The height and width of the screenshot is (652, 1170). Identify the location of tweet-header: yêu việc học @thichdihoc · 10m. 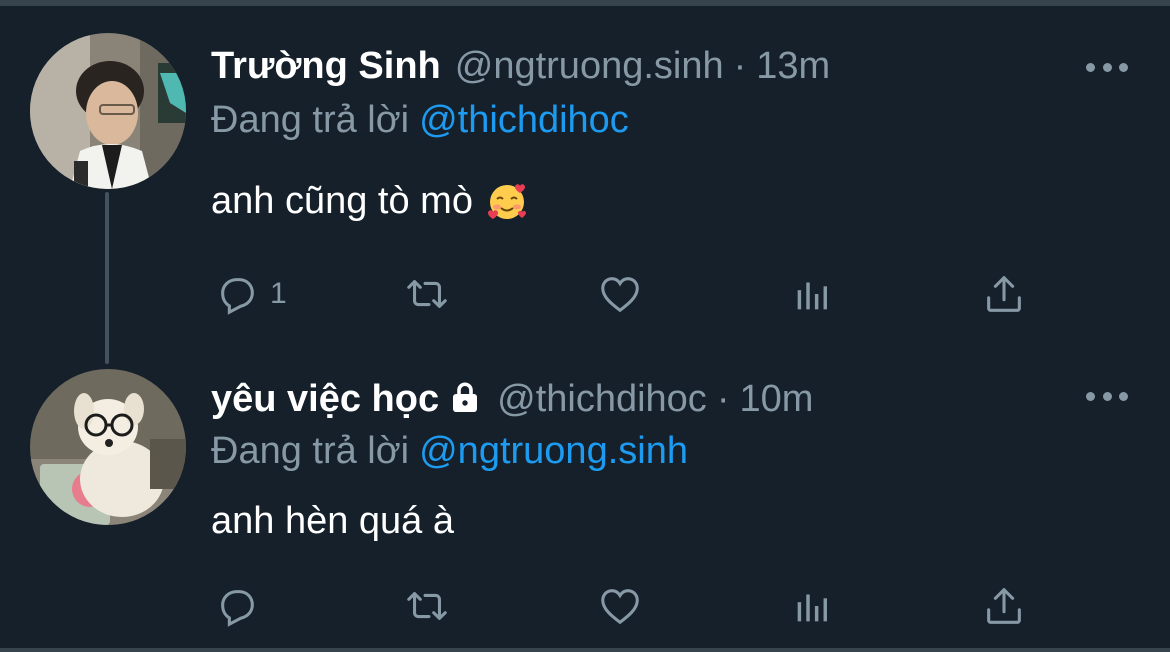
(512, 398).